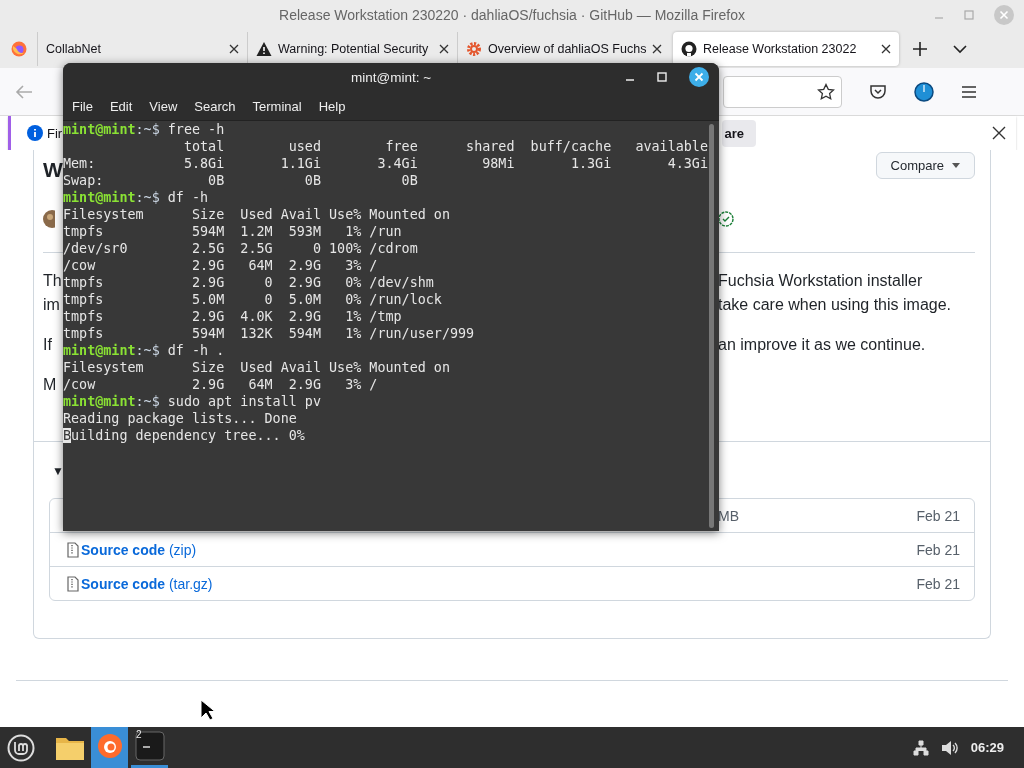 This screenshot has height=768, width=1024. I want to click on address-field, so click(782, 91).